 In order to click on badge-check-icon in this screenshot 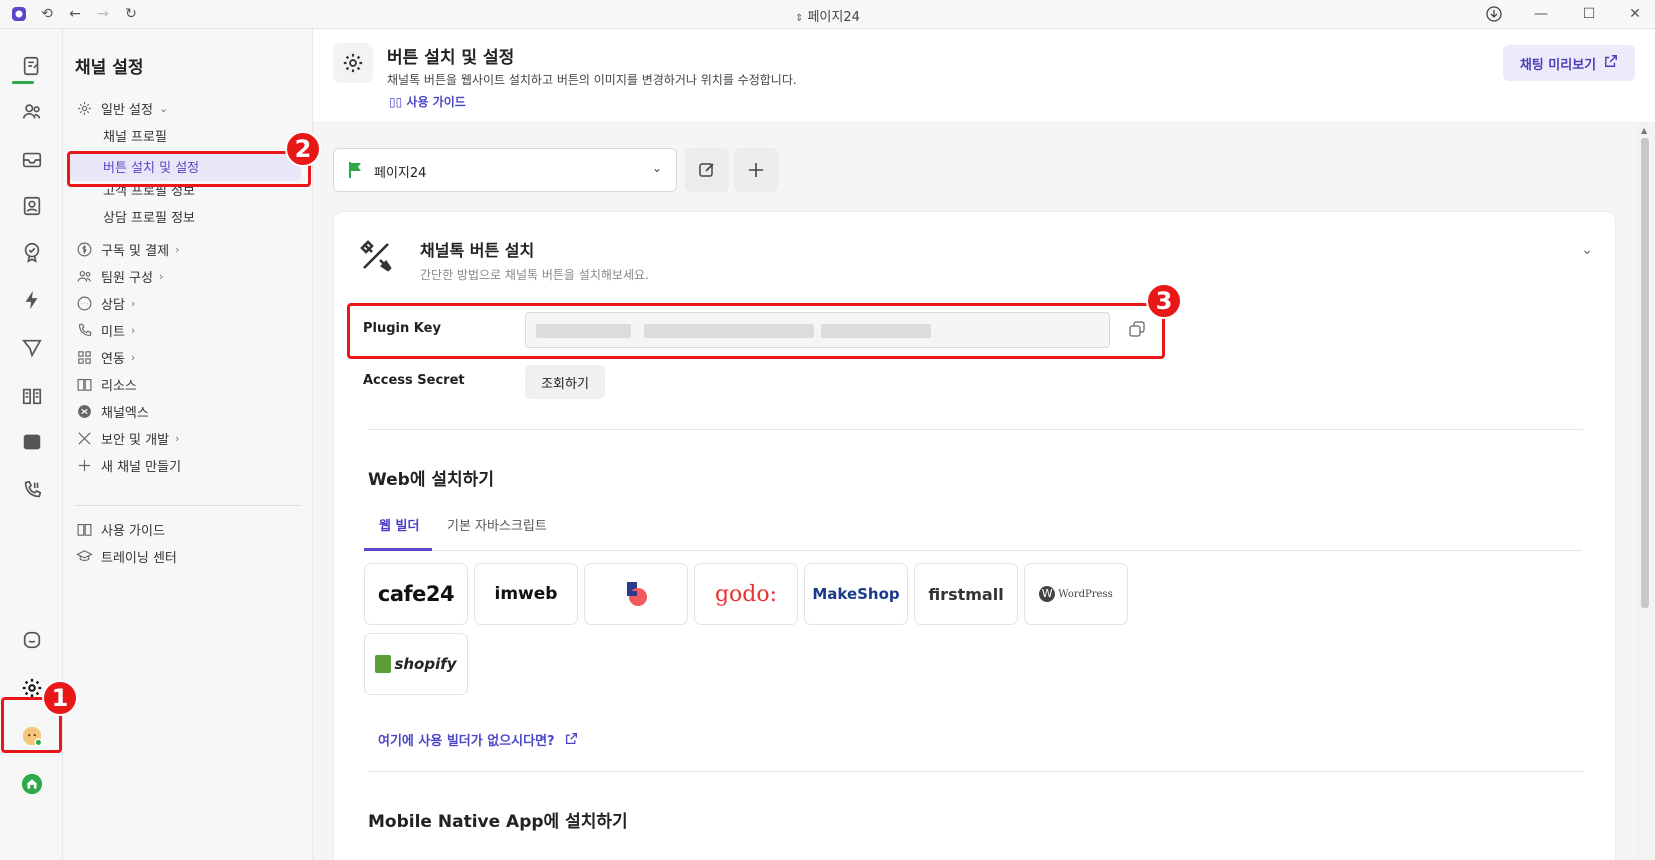, I will do `click(32, 252)`.